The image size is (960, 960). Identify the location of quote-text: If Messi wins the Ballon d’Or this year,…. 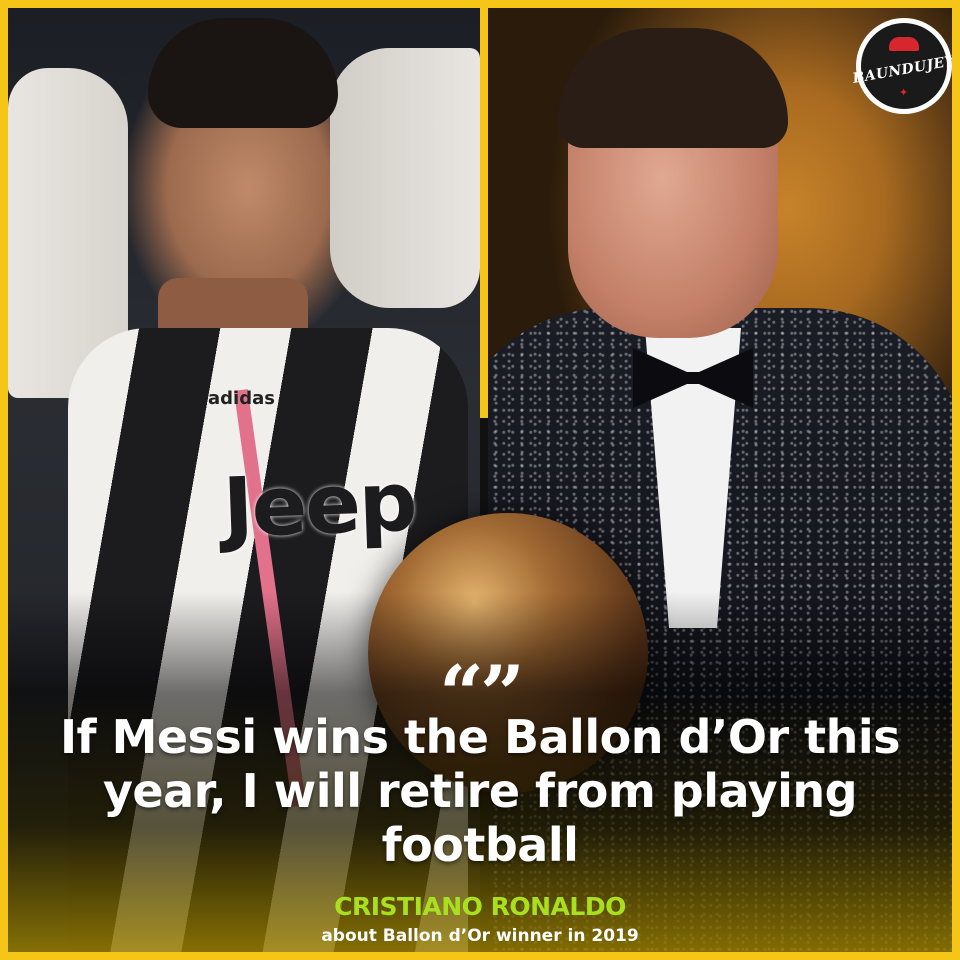
(480, 791).